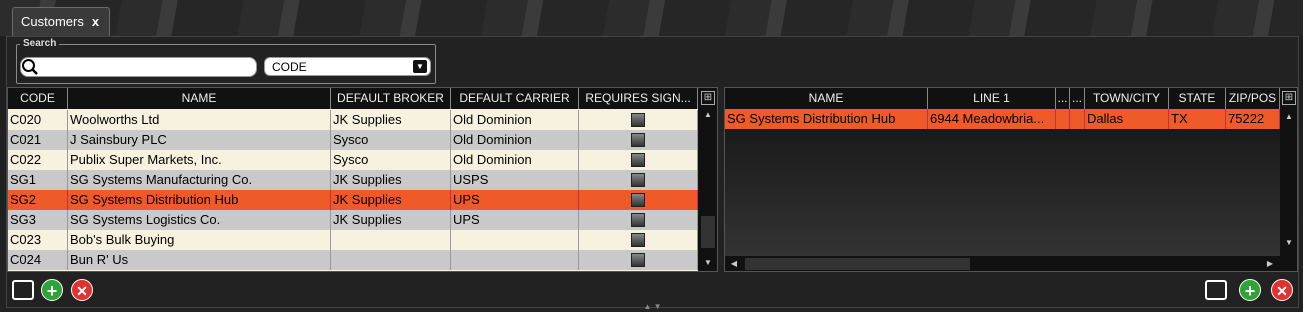 This screenshot has width=1303, height=312. What do you see at coordinates (52, 21) in the screenshot?
I see `tab-label: Customers` at bounding box center [52, 21].